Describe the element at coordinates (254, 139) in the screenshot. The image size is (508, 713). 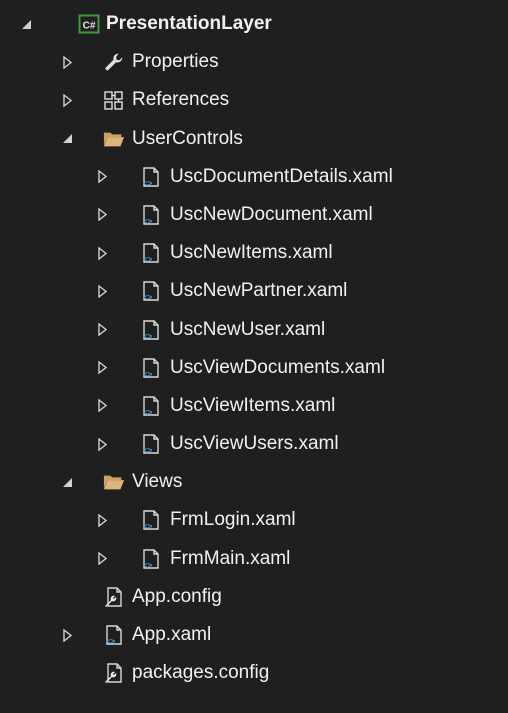
I see `tree-item-usercontrols: UserControls` at that location.